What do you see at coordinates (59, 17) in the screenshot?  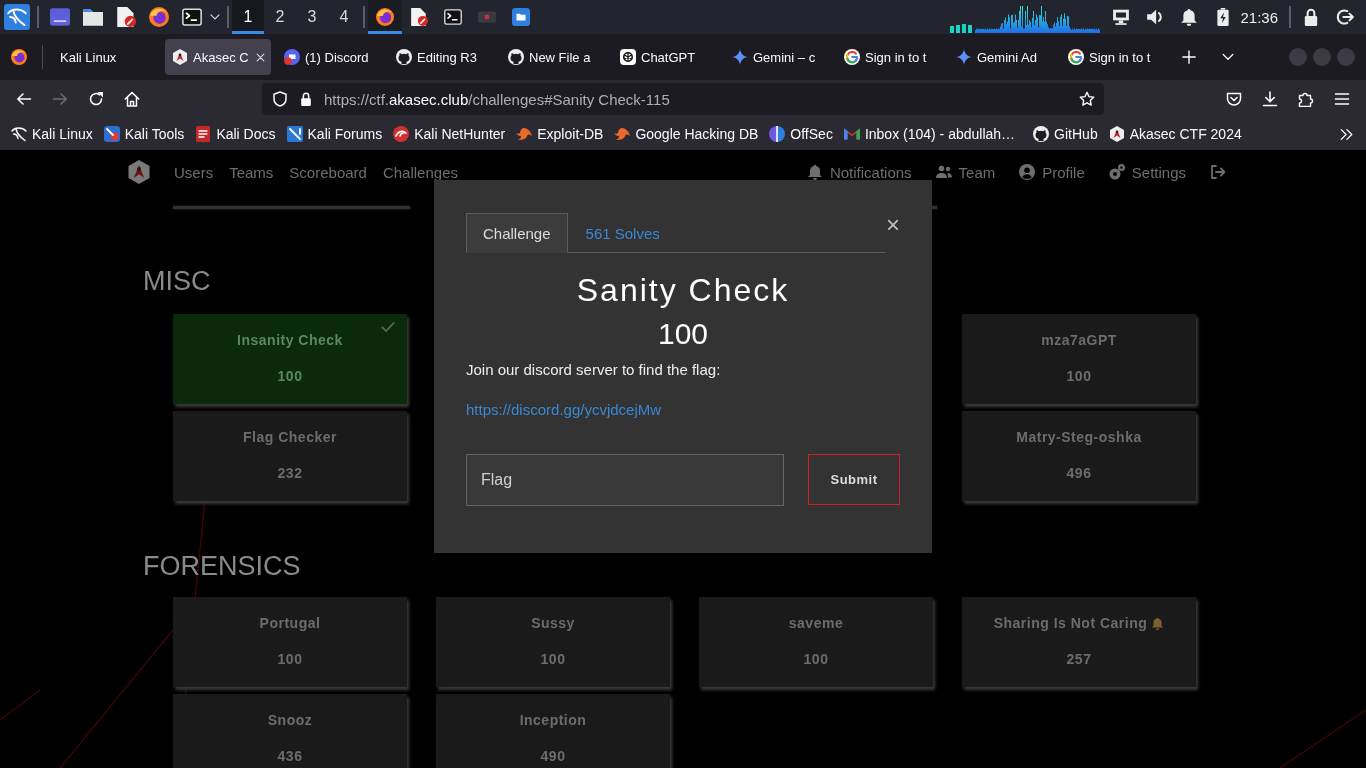 I see `desktop-icon` at bounding box center [59, 17].